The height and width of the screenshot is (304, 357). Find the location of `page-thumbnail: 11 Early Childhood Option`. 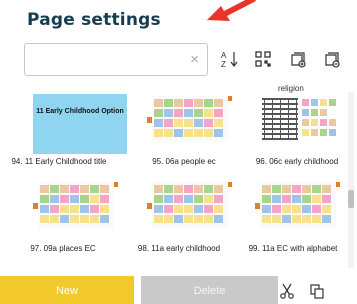

page-thumbnail: 11 Early Childhood Option is located at coordinates (80, 124).